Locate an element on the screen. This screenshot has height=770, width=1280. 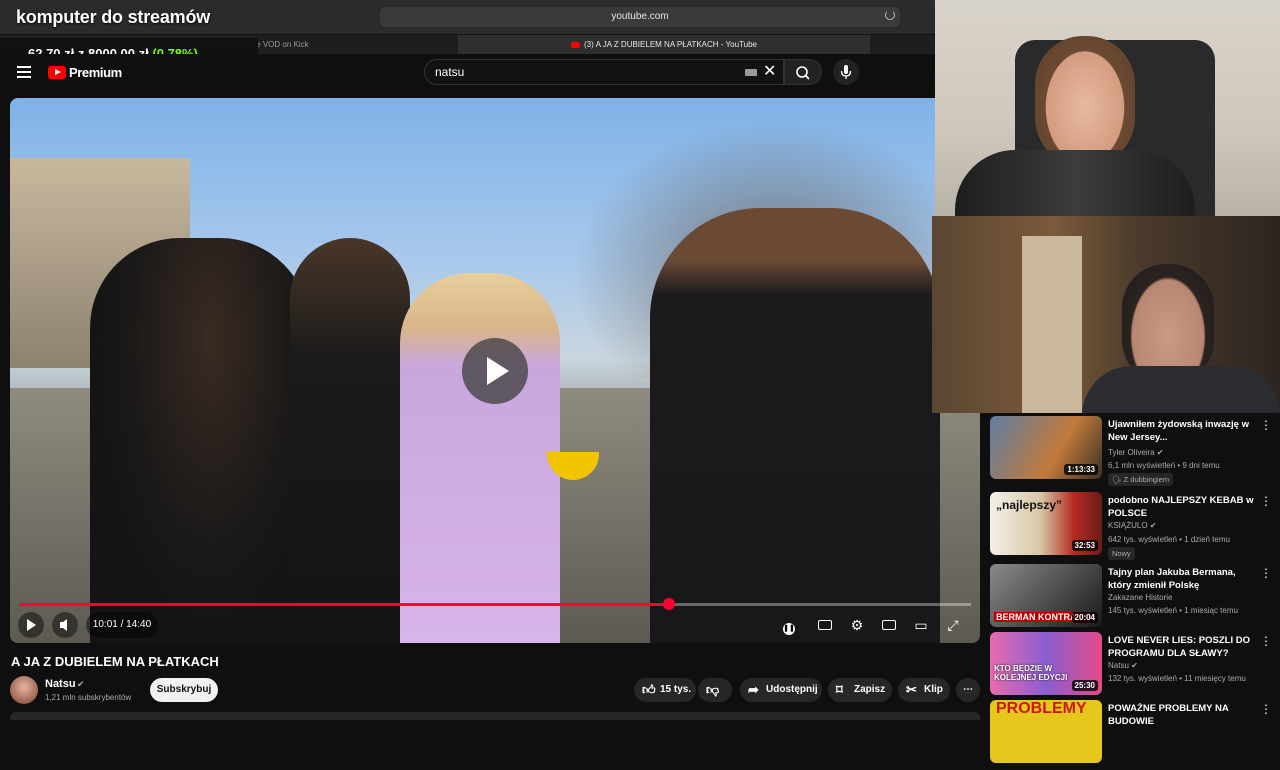
related-video-channel: Zakazane Historie is located at coordinates (1140, 597).